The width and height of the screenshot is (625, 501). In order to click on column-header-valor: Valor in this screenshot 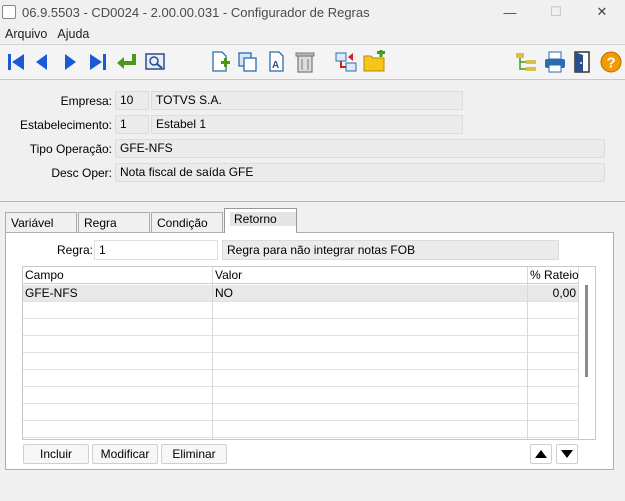, I will do `click(370, 275)`.